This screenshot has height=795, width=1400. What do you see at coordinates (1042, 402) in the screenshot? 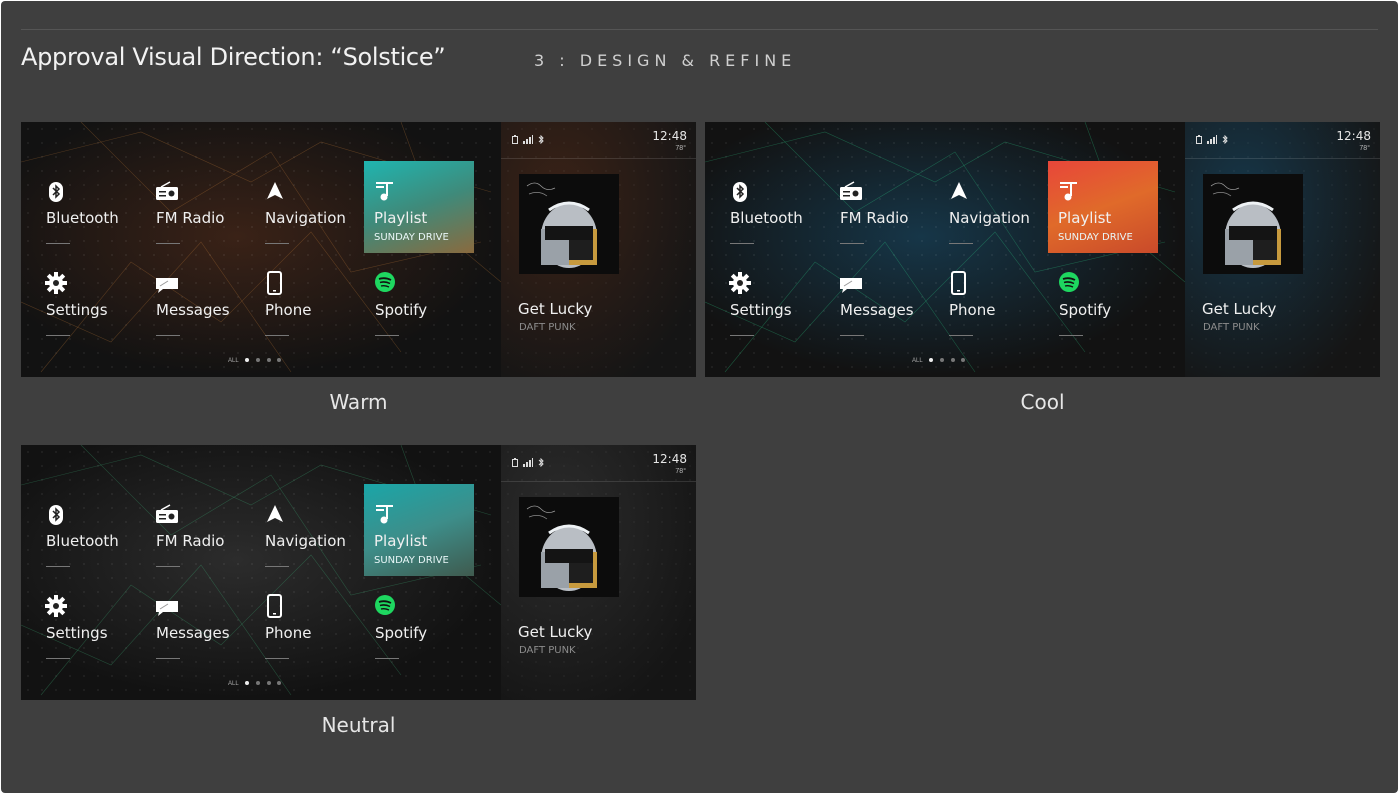
I see `variant-label: Cool` at bounding box center [1042, 402].